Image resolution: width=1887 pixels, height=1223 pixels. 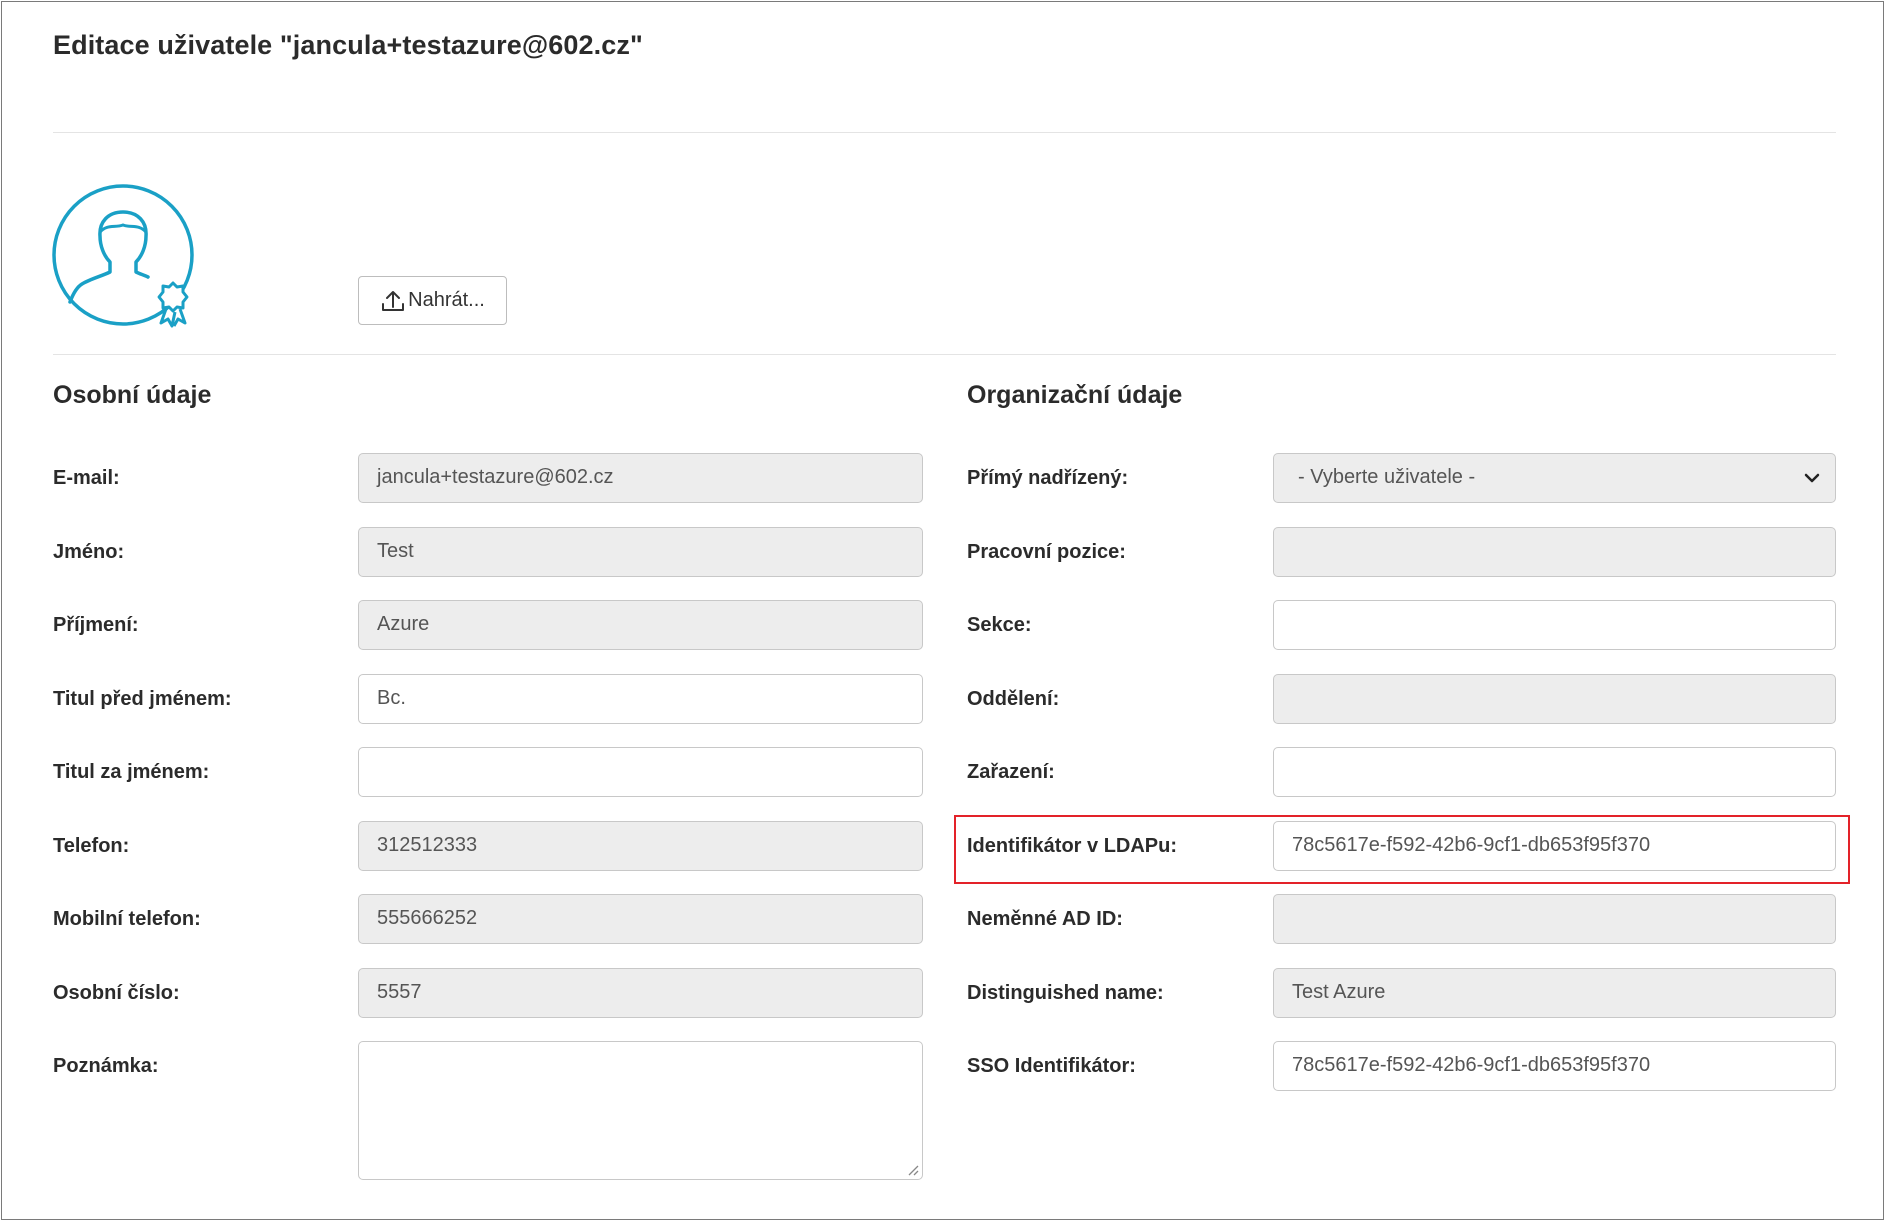 What do you see at coordinates (1812, 478) in the screenshot?
I see `chevron-down-icon` at bounding box center [1812, 478].